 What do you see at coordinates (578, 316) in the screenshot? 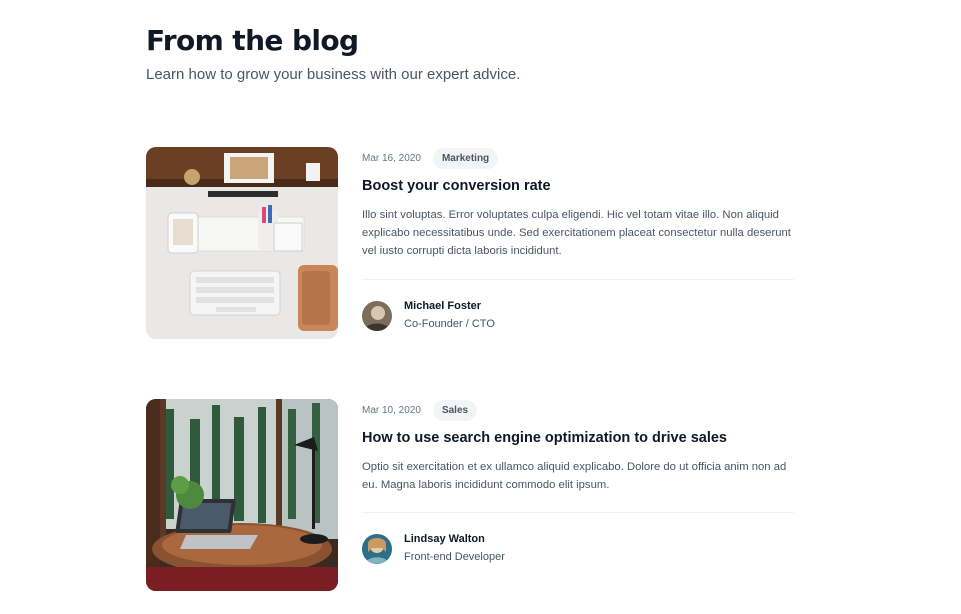
I see `author: Michael Foster Co-Founder / CTO` at bounding box center [578, 316].